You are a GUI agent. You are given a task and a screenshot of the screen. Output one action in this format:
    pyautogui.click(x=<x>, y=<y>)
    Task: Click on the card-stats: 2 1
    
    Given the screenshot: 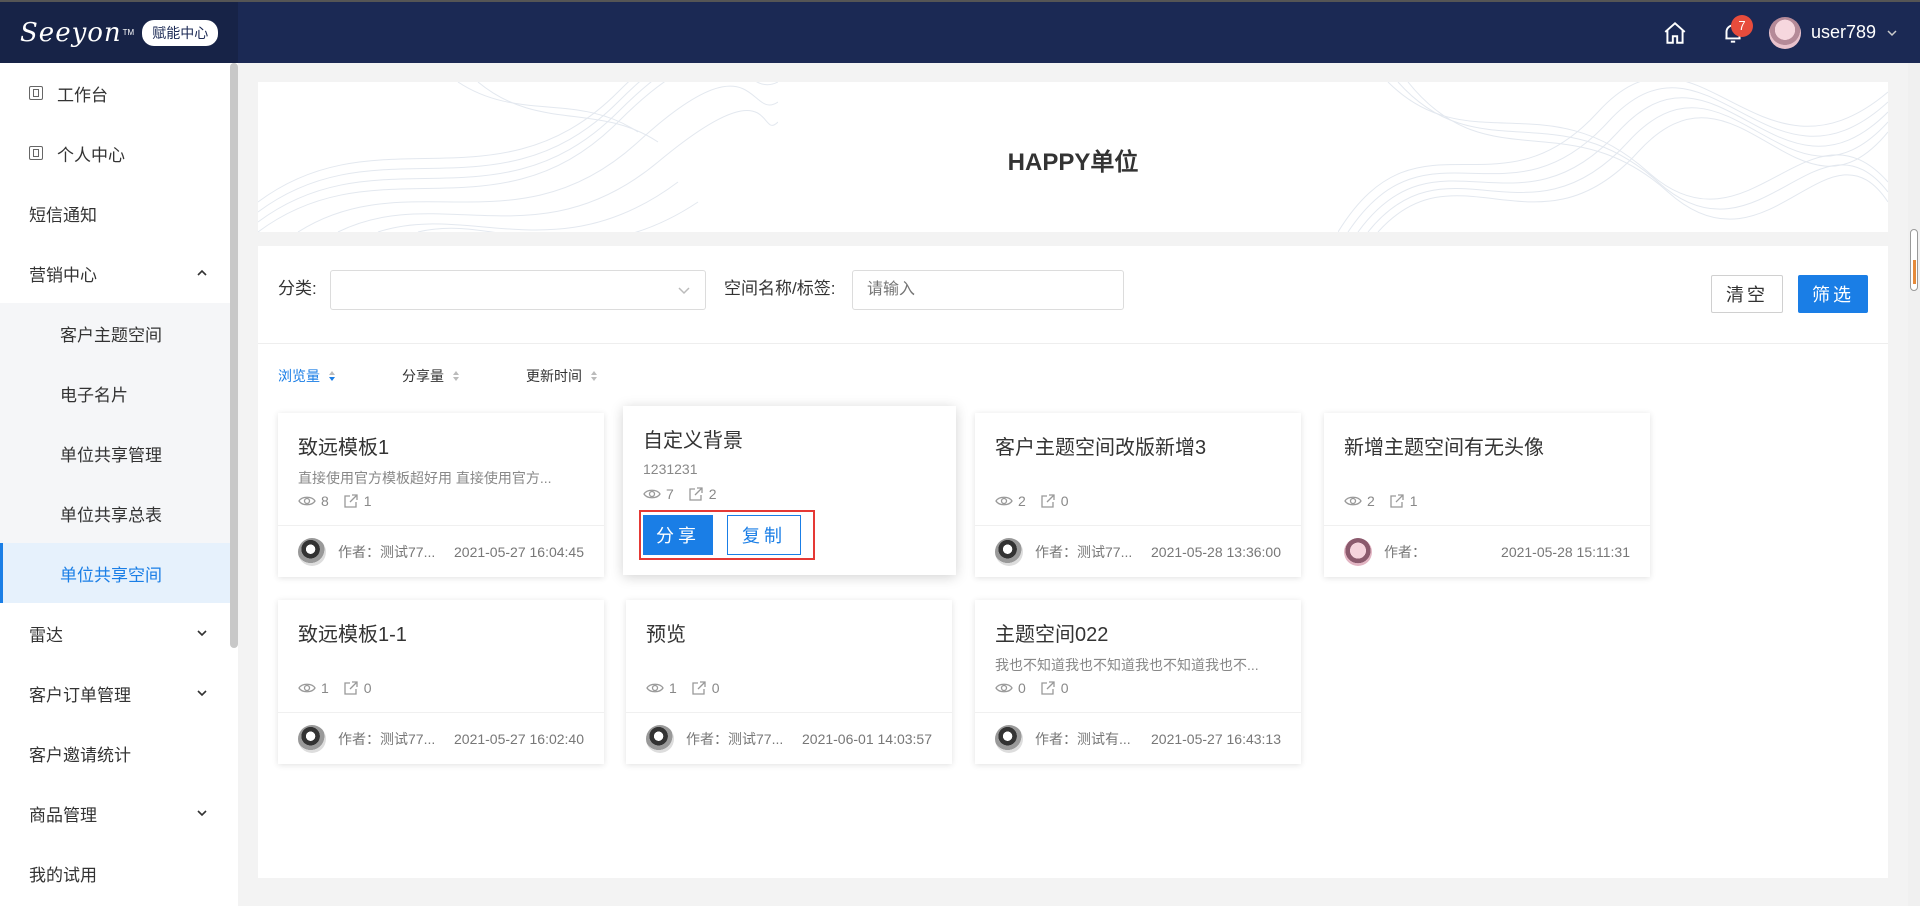 What is the action you would take?
    pyautogui.click(x=1487, y=501)
    